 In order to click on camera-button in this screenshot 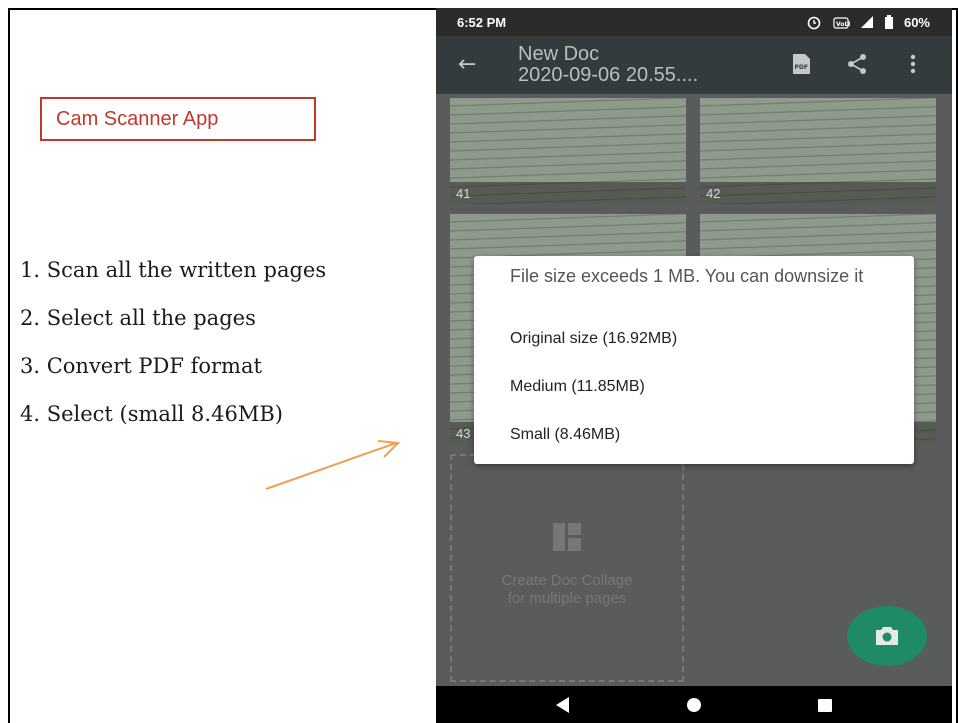, I will do `click(887, 636)`.